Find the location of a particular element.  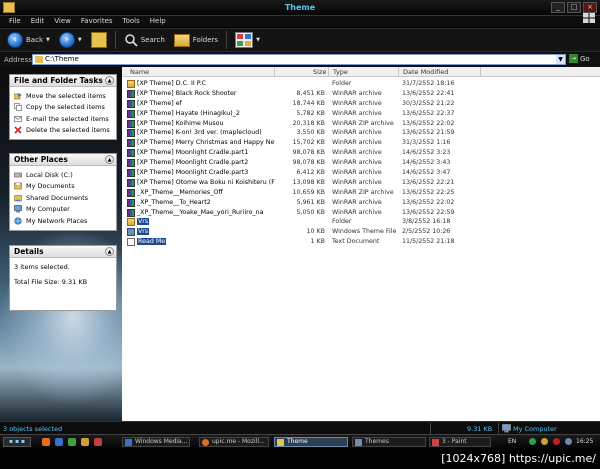

menu-help: Help is located at coordinates (158, 21).